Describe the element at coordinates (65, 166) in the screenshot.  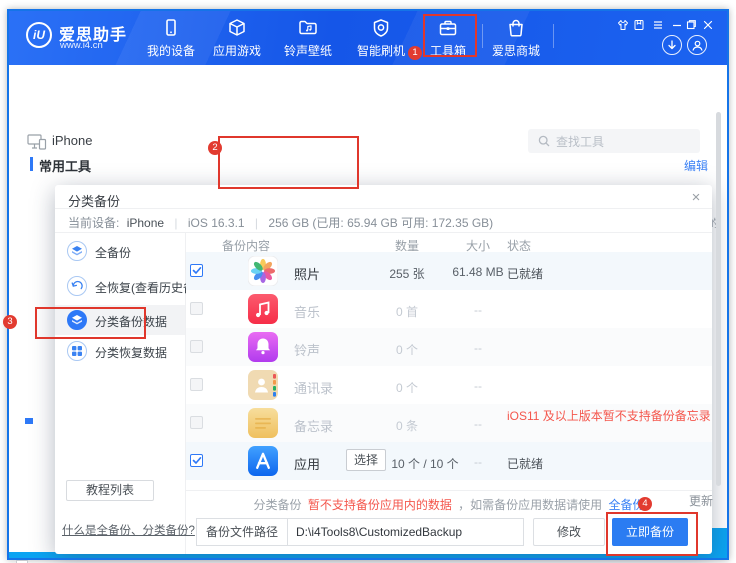
I see `section-title: 常用工具` at that location.